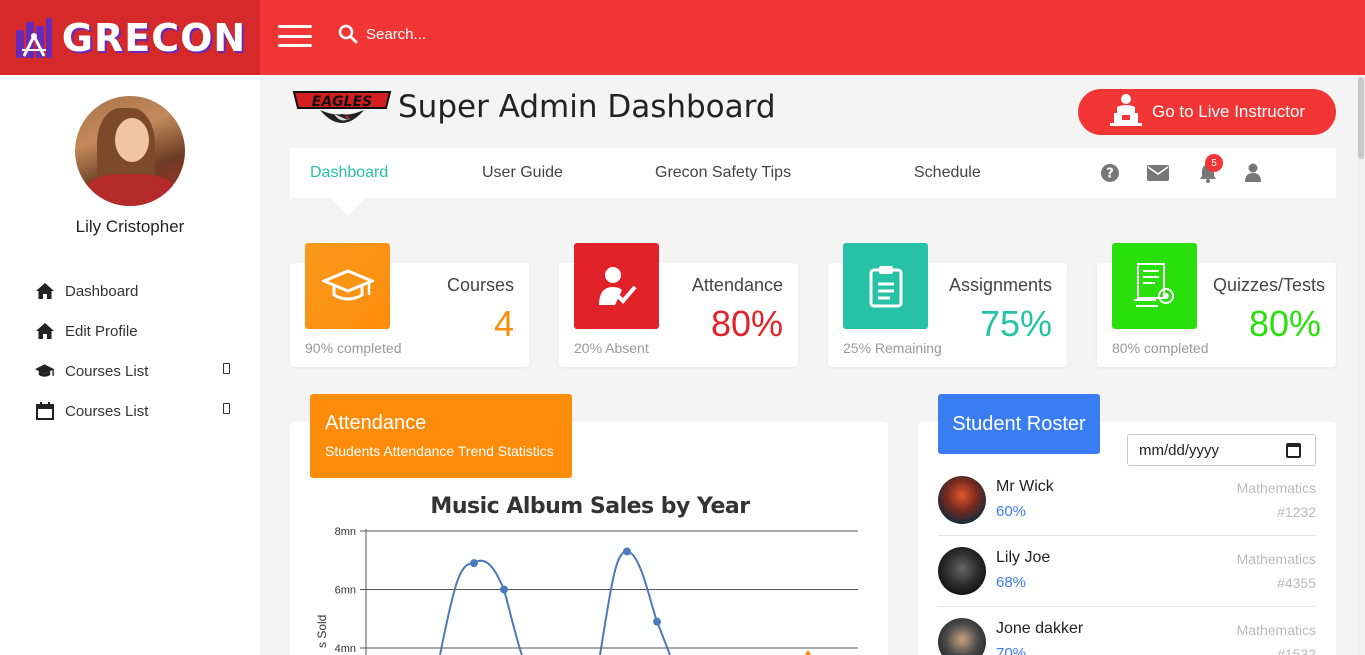 The width and height of the screenshot is (1365, 655). I want to click on sidebar-item-courses-list-calendar: Courses List, so click(134, 411).